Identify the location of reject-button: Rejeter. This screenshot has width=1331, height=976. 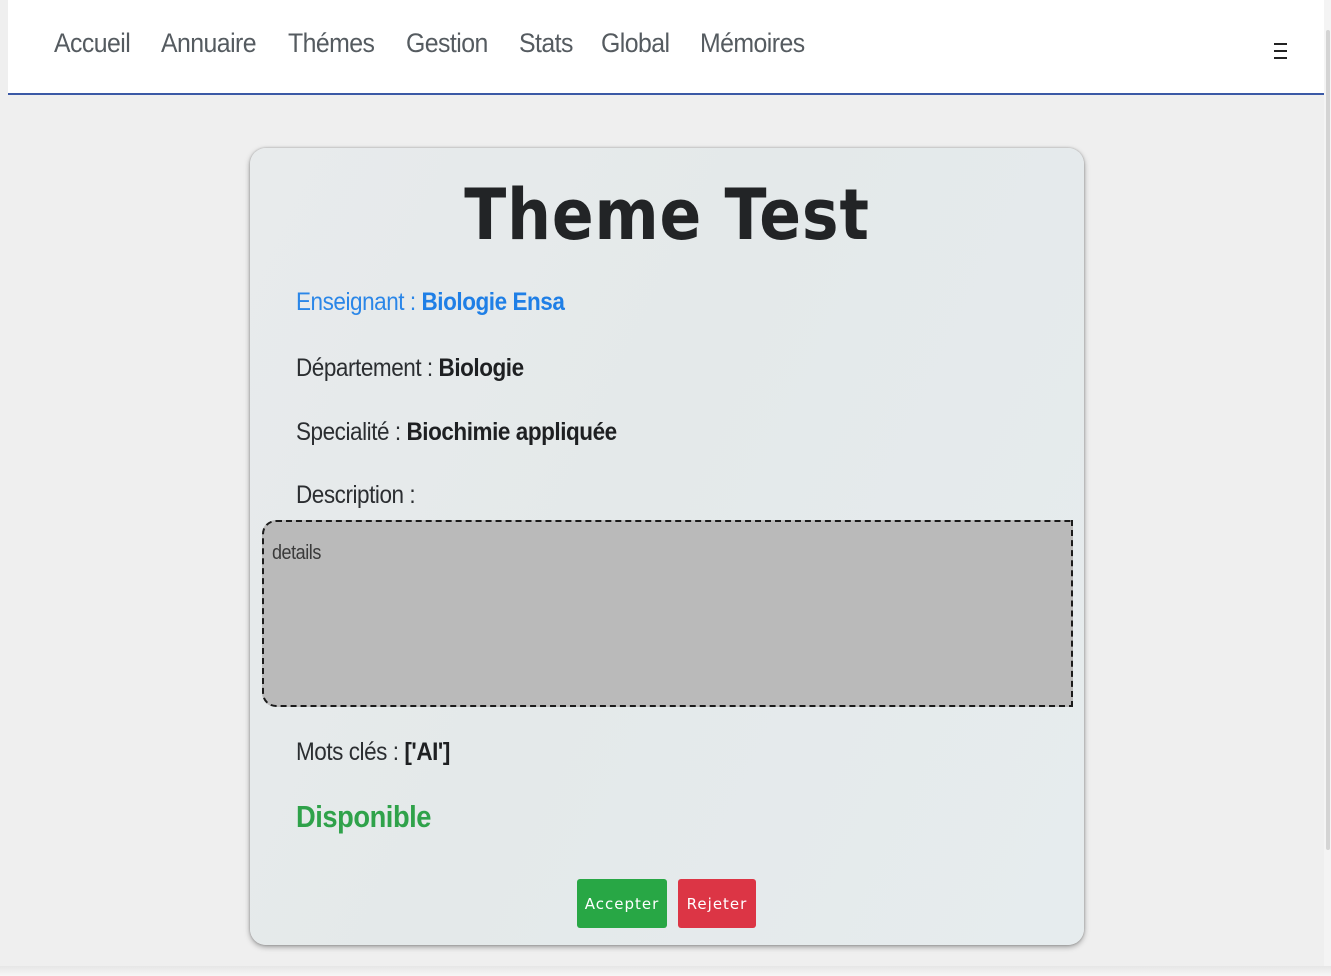
(717, 903).